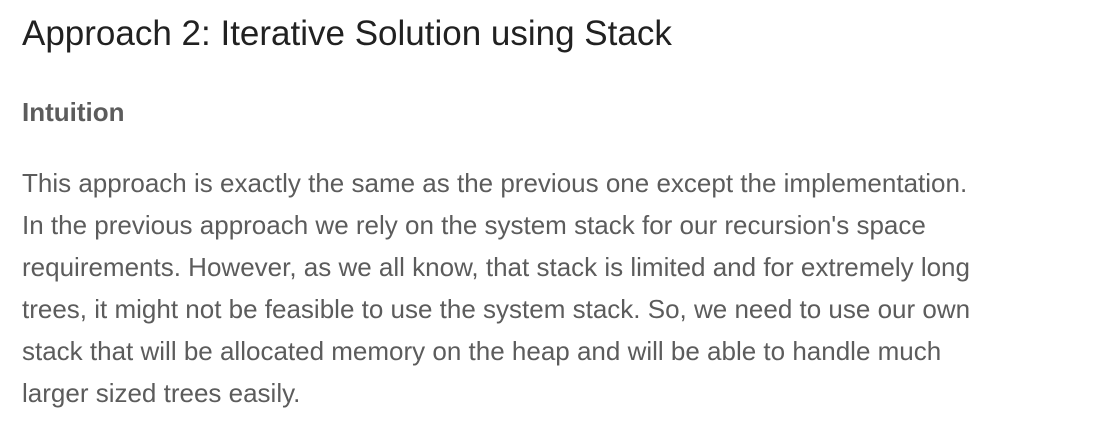 The height and width of the screenshot is (436, 1114). Describe the element at coordinates (73, 112) in the screenshot. I see `intuition-heading: Intuition` at that location.